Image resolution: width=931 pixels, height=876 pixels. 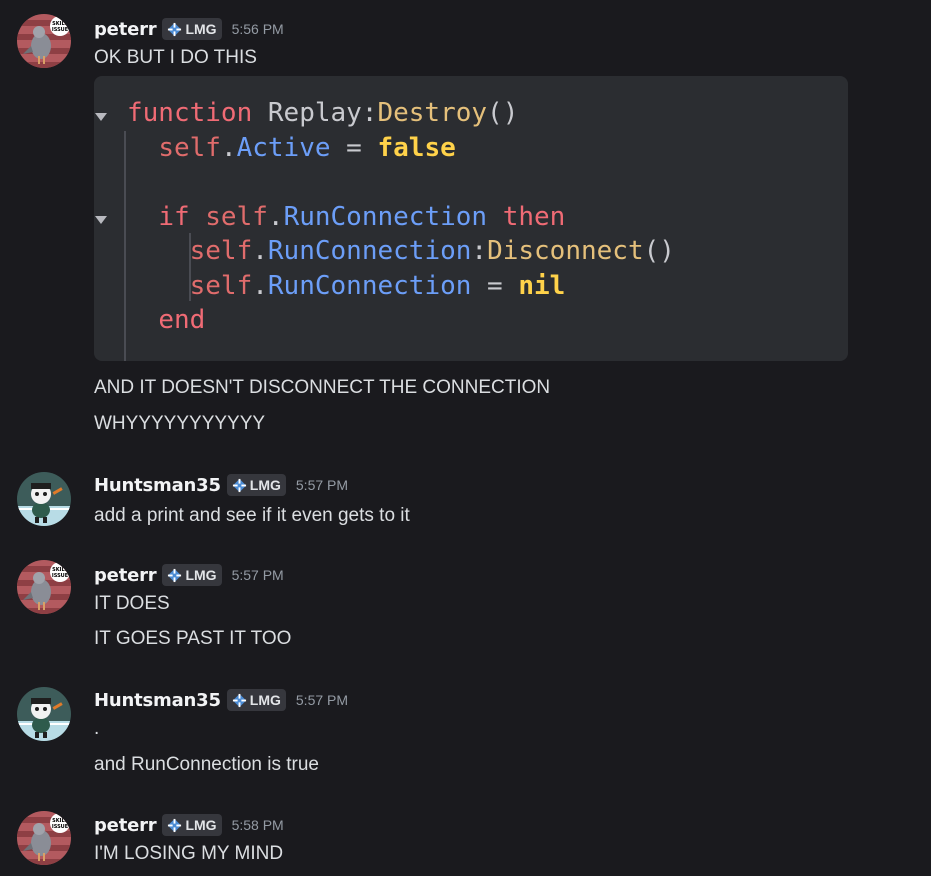 I want to click on code-token: false, so click(x=416, y=147).